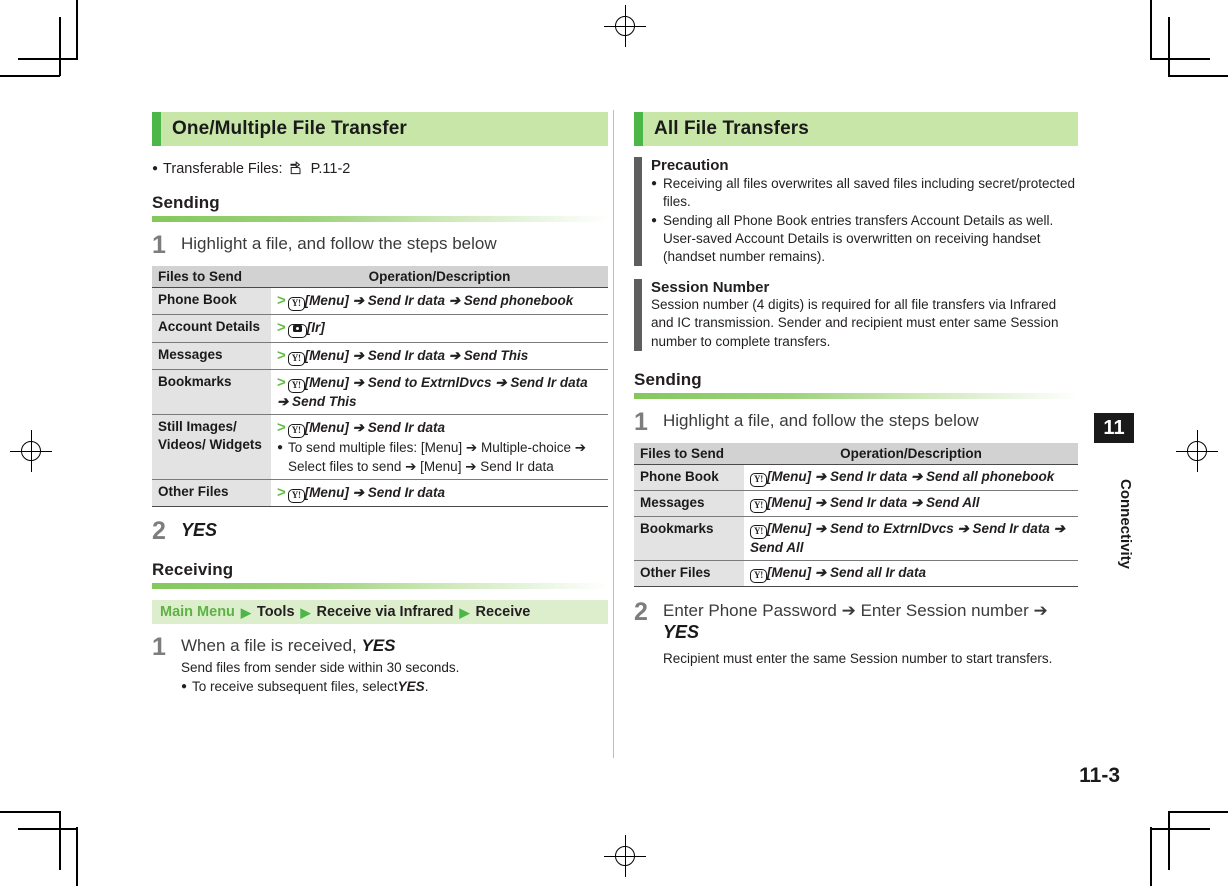 This screenshot has height=886, width=1228. What do you see at coordinates (689, 453) in the screenshot?
I see `th-files-to-send: Files to Send` at bounding box center [689, 453].